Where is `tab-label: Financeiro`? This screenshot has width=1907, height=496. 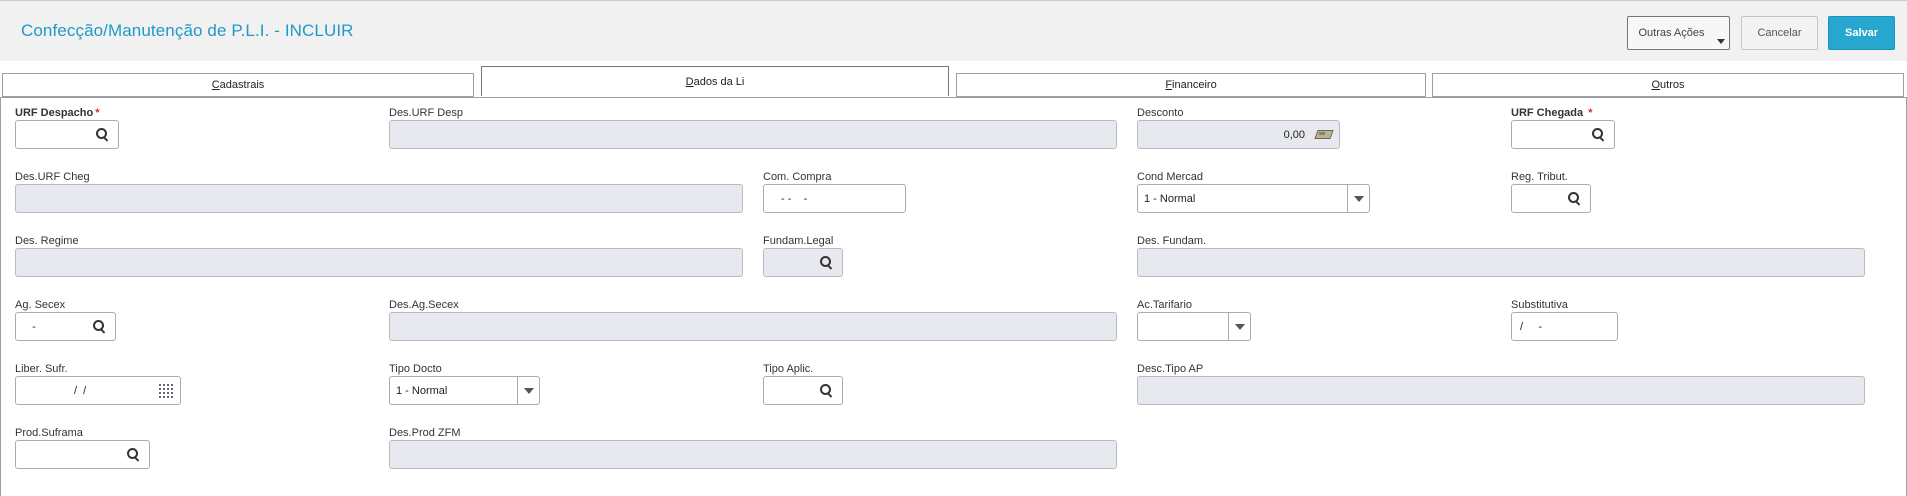
tab-label: Financeiro is located at coordinates (1191, 85).